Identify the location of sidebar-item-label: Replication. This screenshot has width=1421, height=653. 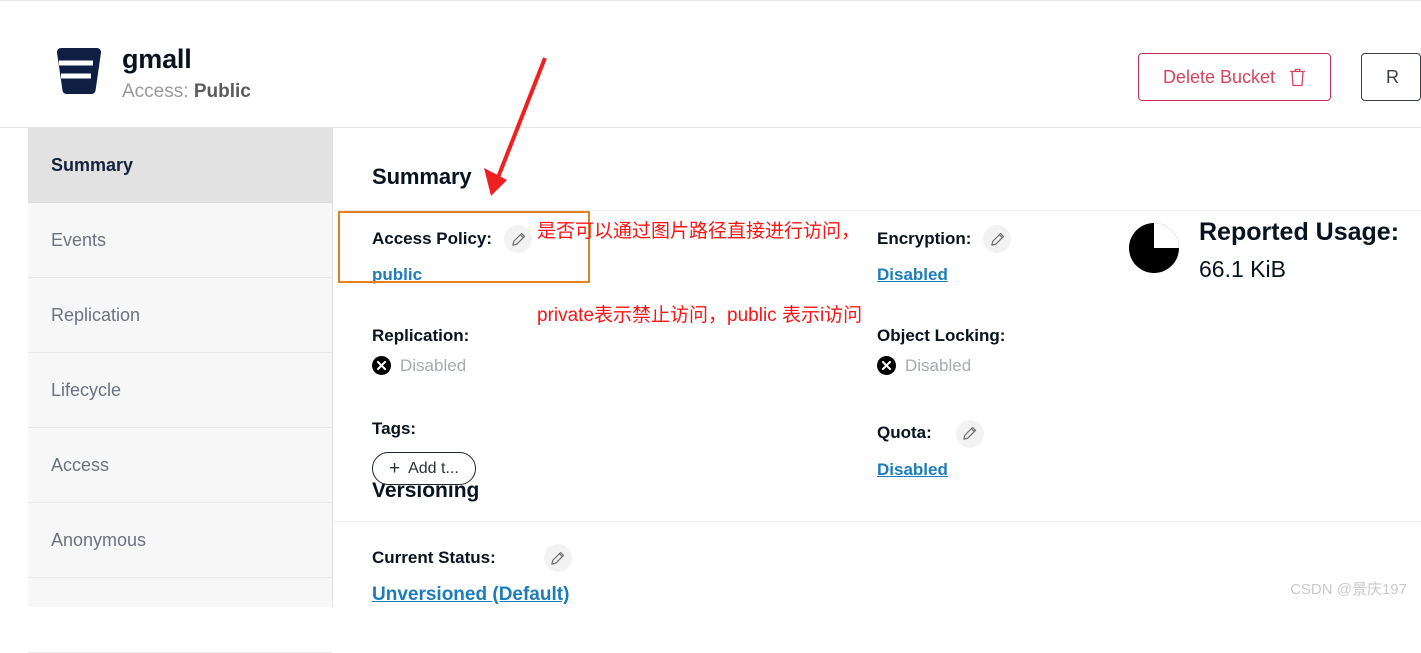
(96, 314).